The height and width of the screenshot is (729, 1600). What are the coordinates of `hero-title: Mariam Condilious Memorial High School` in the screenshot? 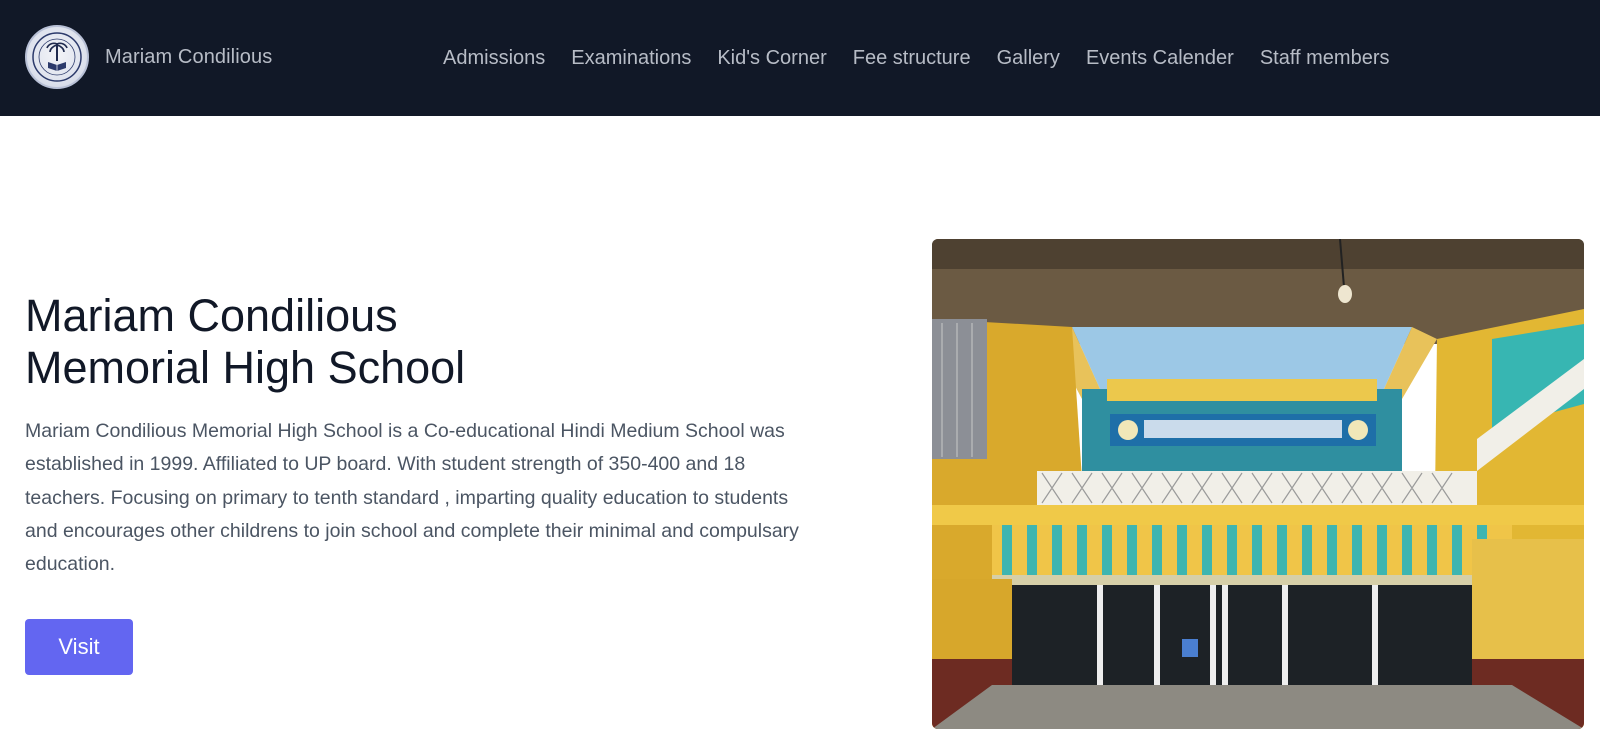 It's located at (335, 342).